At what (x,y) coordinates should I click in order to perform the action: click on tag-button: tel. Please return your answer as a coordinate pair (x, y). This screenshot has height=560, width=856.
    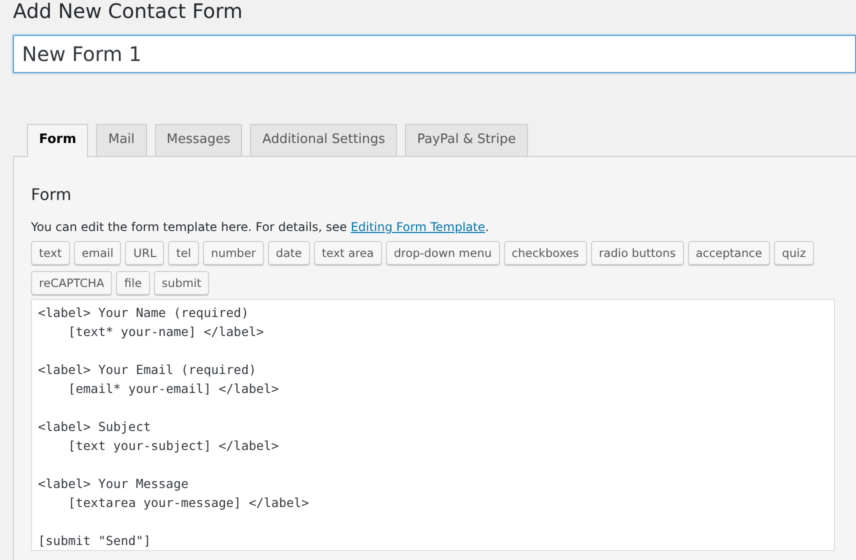
    Looking at the image, I should click on (184, 253).